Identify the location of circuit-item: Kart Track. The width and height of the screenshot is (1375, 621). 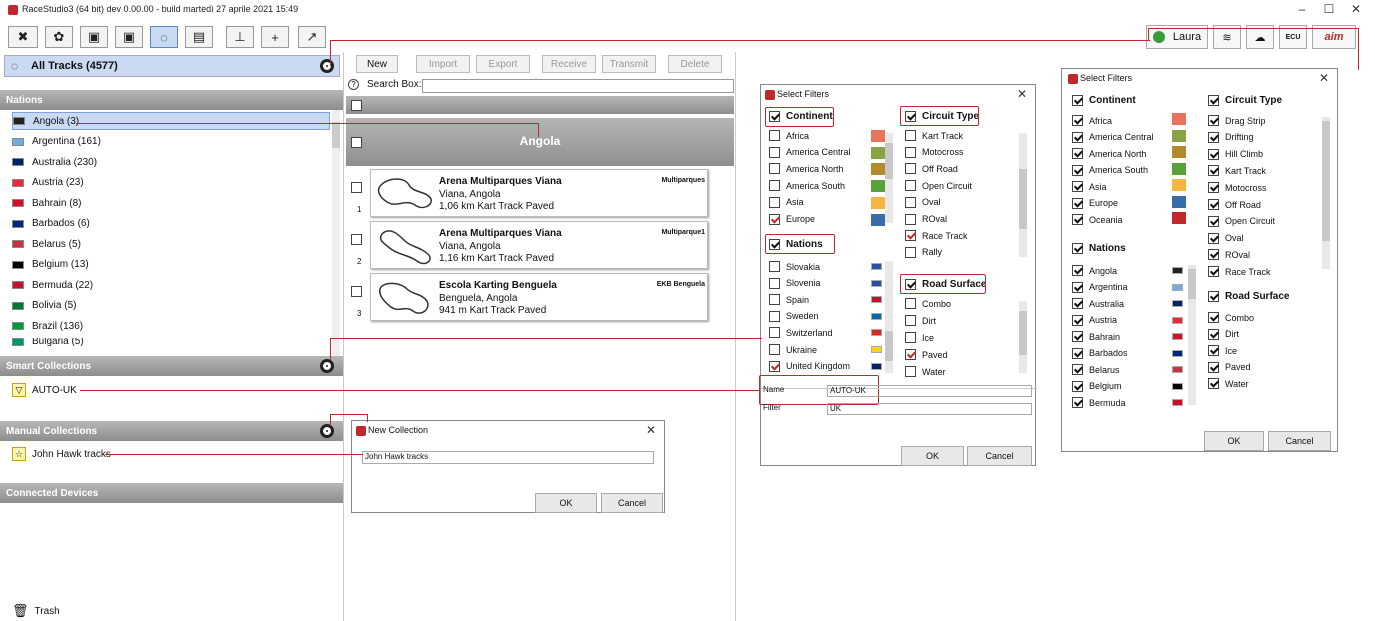
(1237, 171).